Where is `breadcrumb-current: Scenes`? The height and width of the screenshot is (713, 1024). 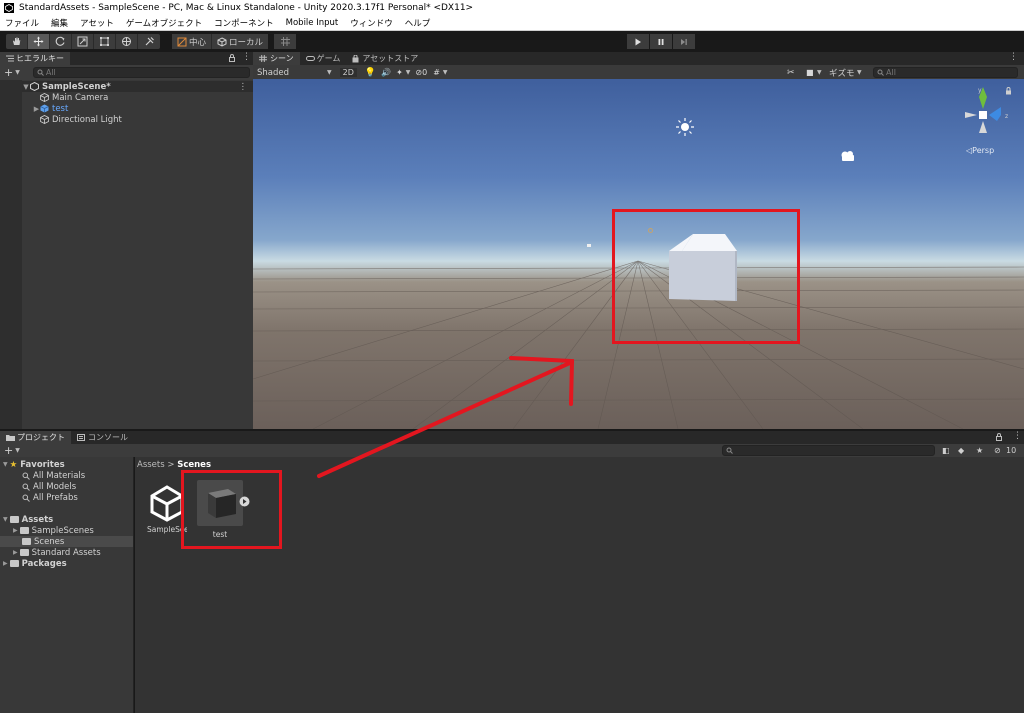 breadcrumb-current: Scenes is located at coordinates (194, 465).